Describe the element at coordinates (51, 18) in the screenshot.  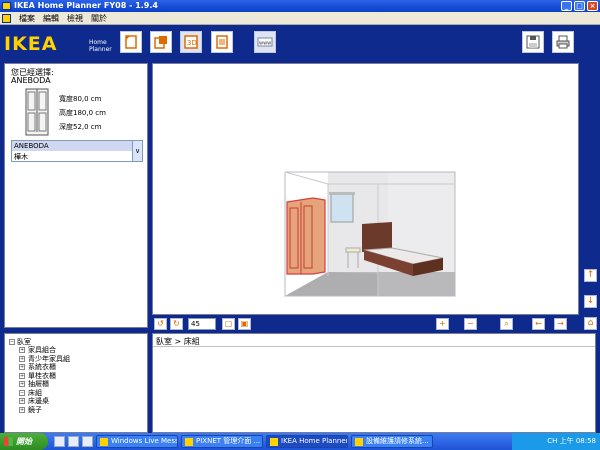
I see `menu-edit: 編輯` at that location.